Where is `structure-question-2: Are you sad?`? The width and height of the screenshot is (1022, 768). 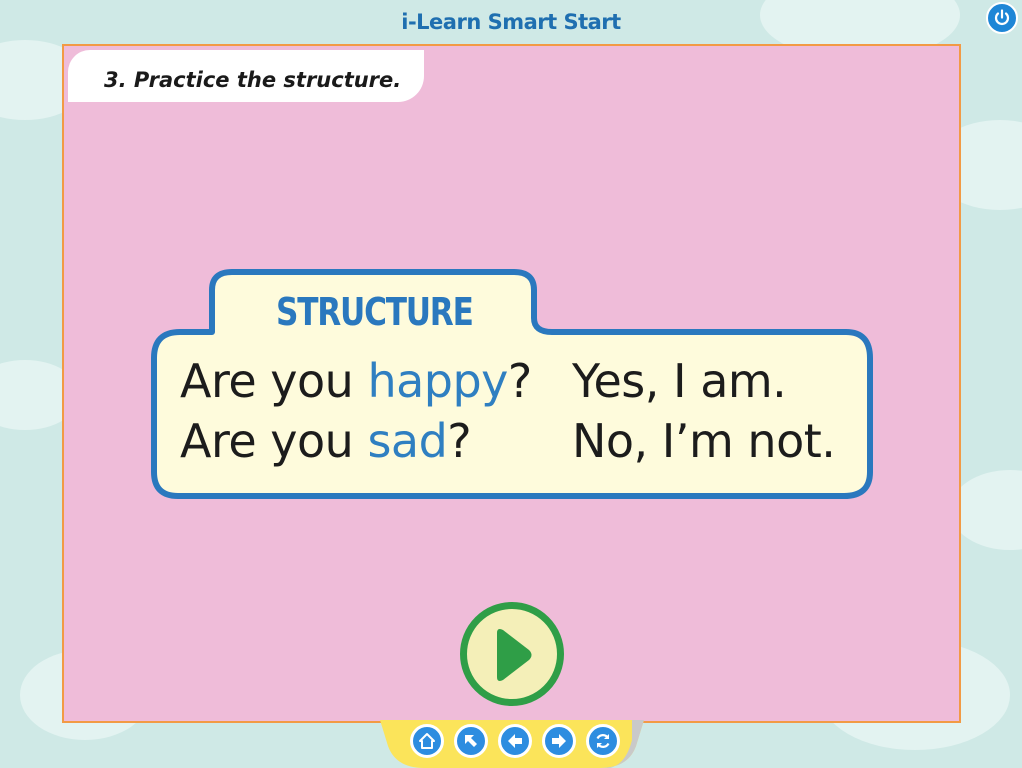
structure-question-2: Are you sad? is located at coordinates (326, 441).